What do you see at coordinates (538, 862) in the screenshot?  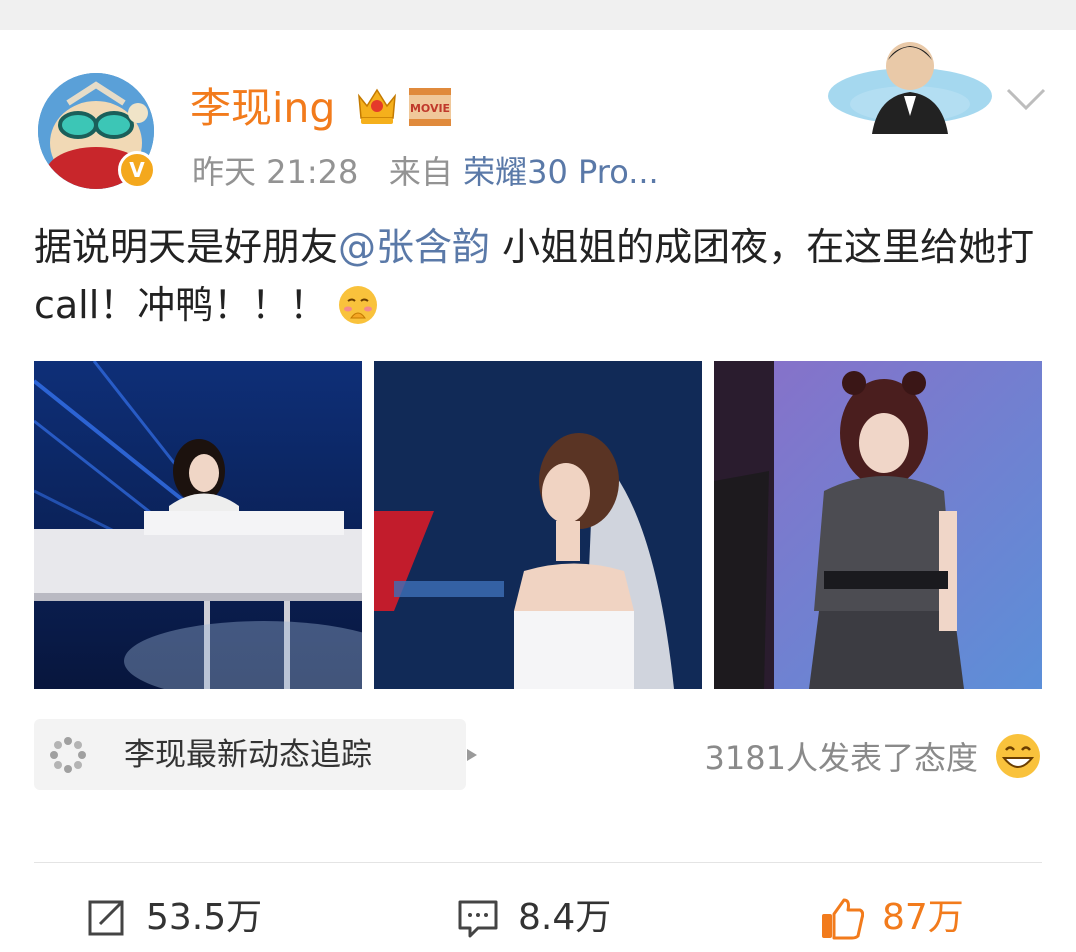 I see `divider` at bounding box center [538, 862].